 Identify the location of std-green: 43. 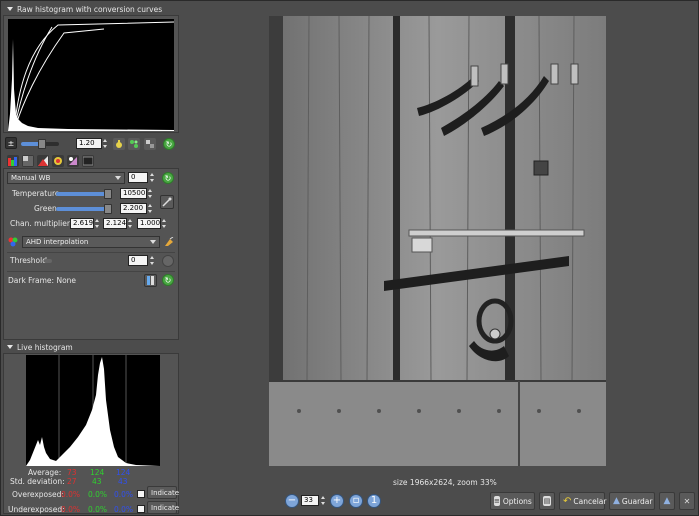
(97, 481).